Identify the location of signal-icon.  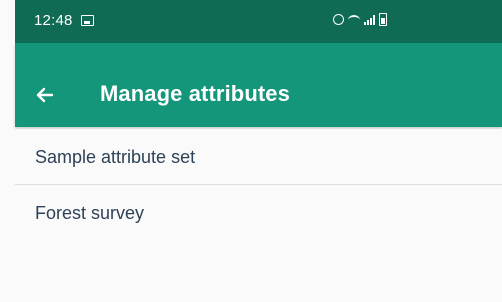
(369, 19).